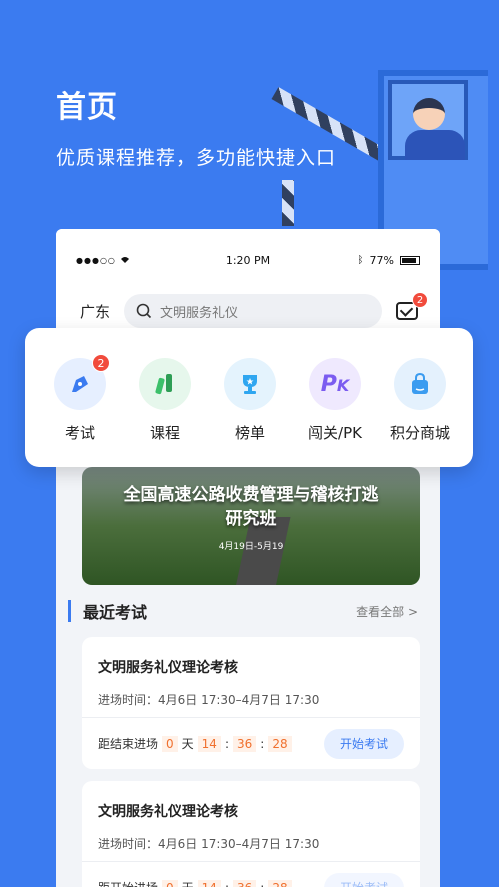  What do you see at coordinates (253, 311) in the screenshot?
I see `search-input: 文明服务礼仪` at bounding box center [253, 311].